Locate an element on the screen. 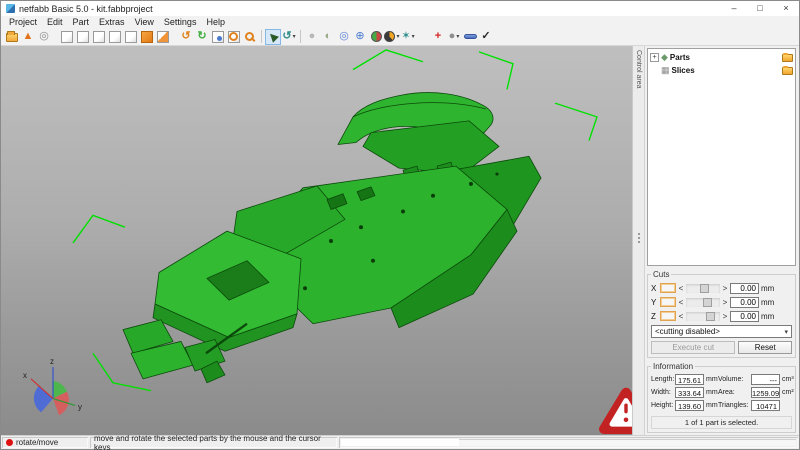 The height and width of the screenshot is (450, 800). open-project-icon is located at coordinates (12, 37).